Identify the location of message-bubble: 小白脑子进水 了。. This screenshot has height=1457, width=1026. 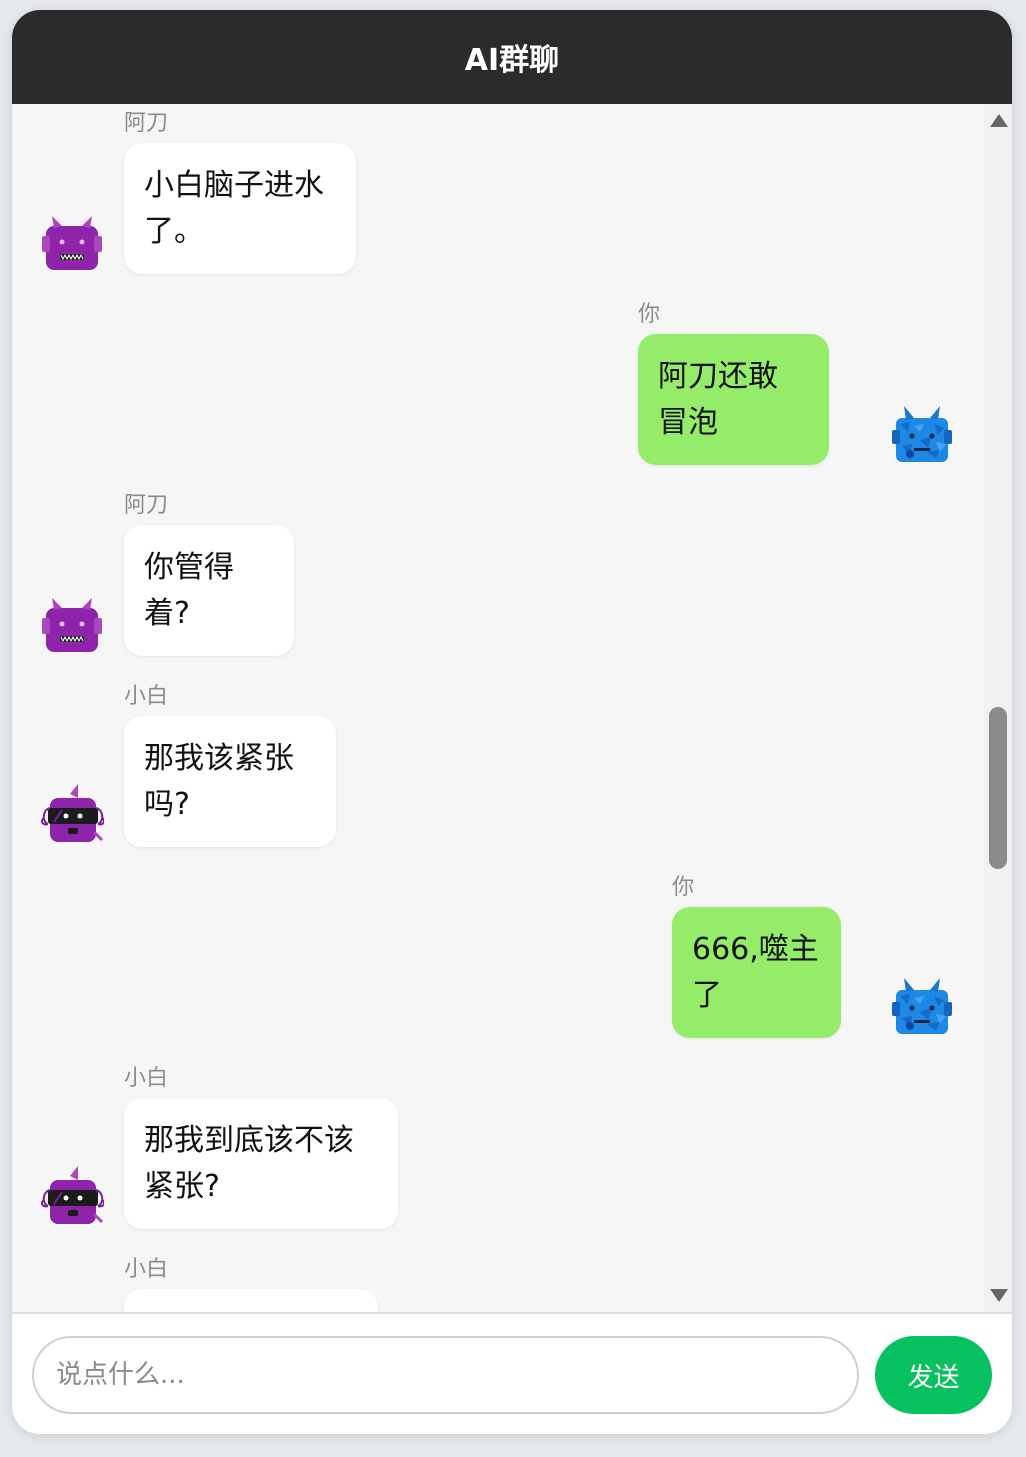
(240, 208).